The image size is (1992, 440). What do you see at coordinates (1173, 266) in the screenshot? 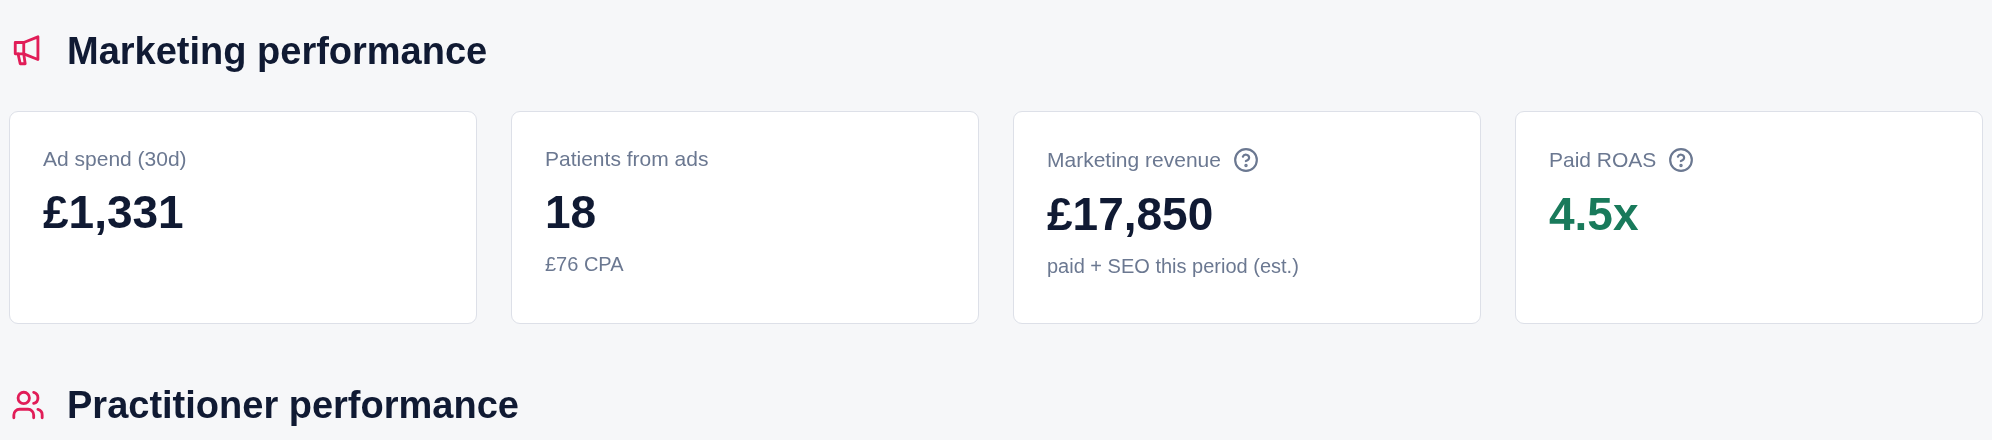
I see `metric-note: paid + SEO this period (est.)` at bounding box center [1173, 266].